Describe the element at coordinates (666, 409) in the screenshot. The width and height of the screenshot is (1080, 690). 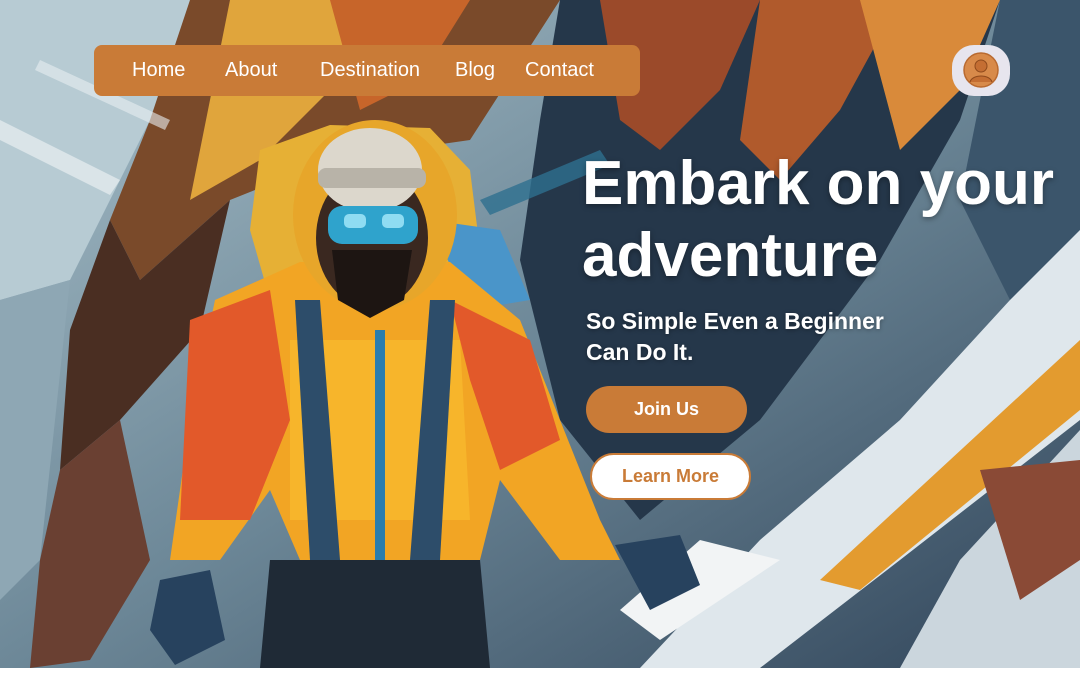
I see `join-us-button: Join Us` at that location.